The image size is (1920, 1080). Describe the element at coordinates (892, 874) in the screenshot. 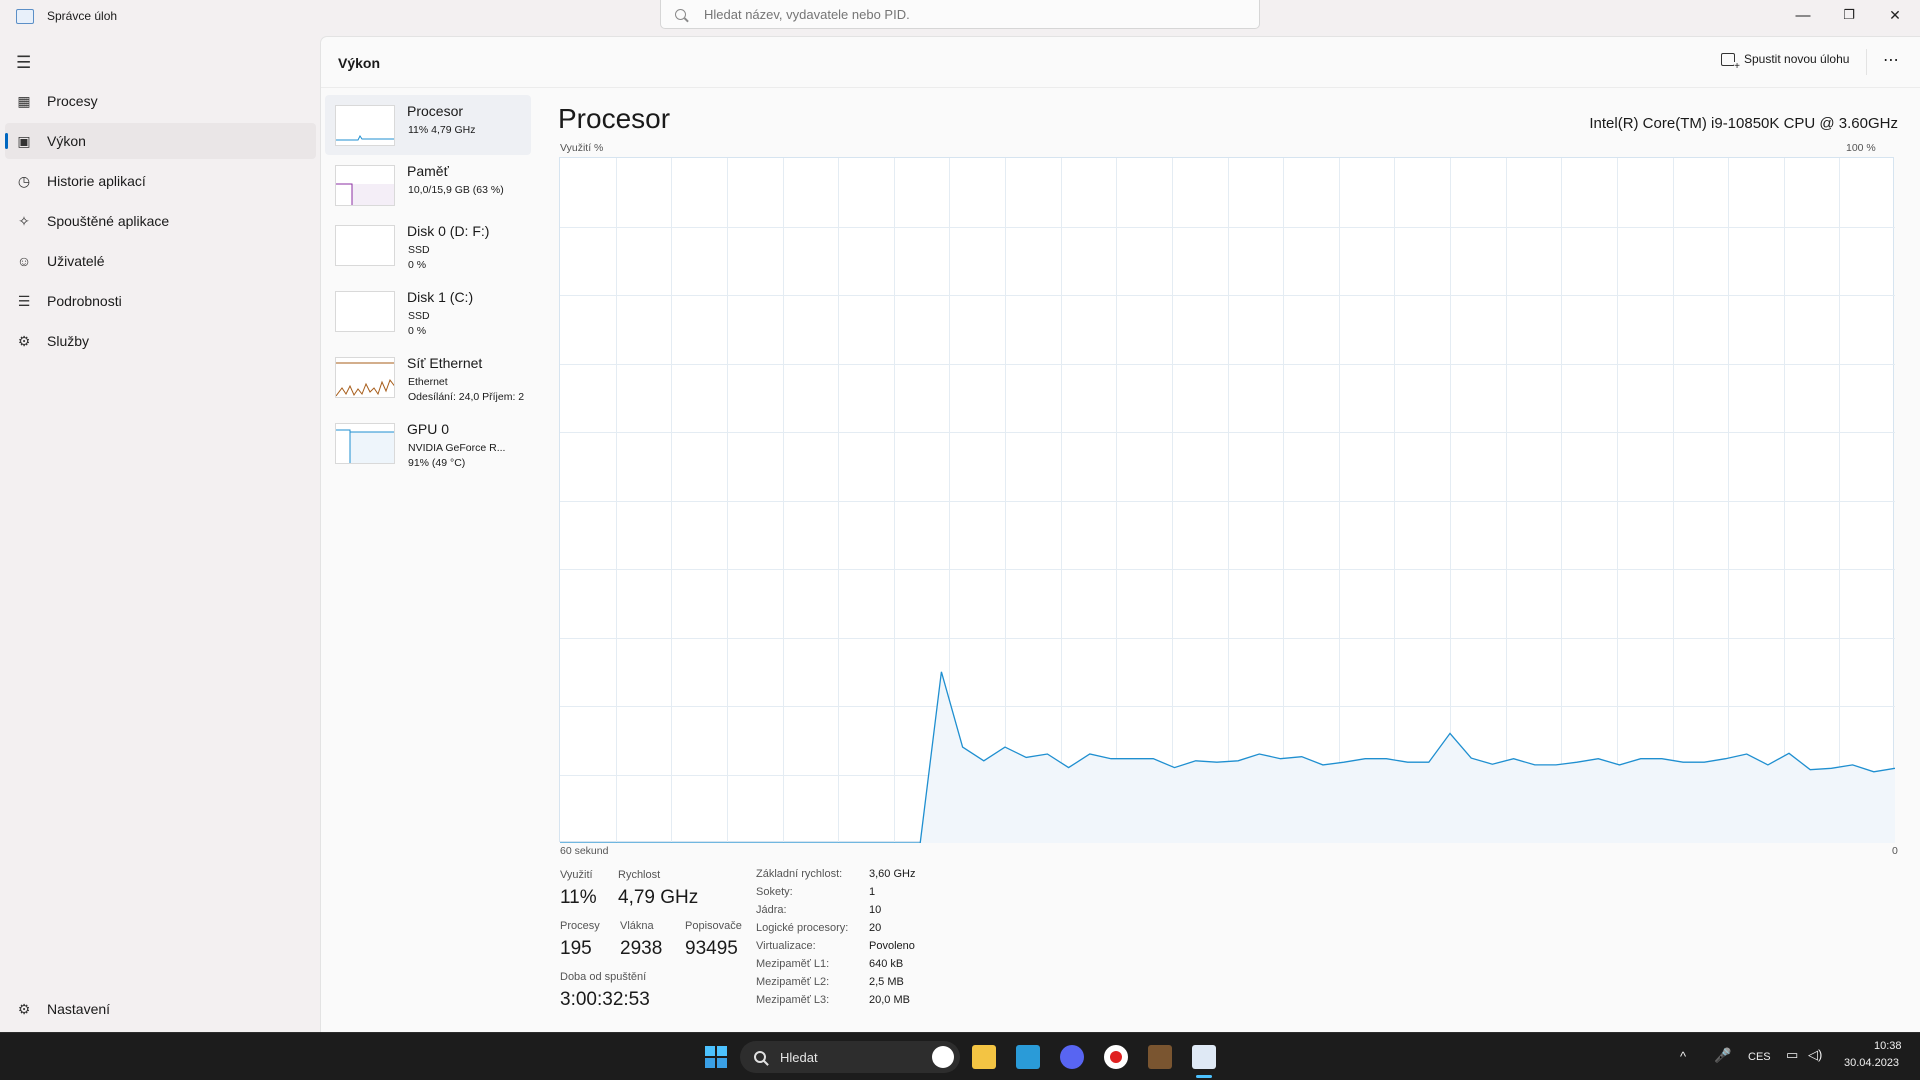

I see `spec-value: 3,60 GHz` at that location.